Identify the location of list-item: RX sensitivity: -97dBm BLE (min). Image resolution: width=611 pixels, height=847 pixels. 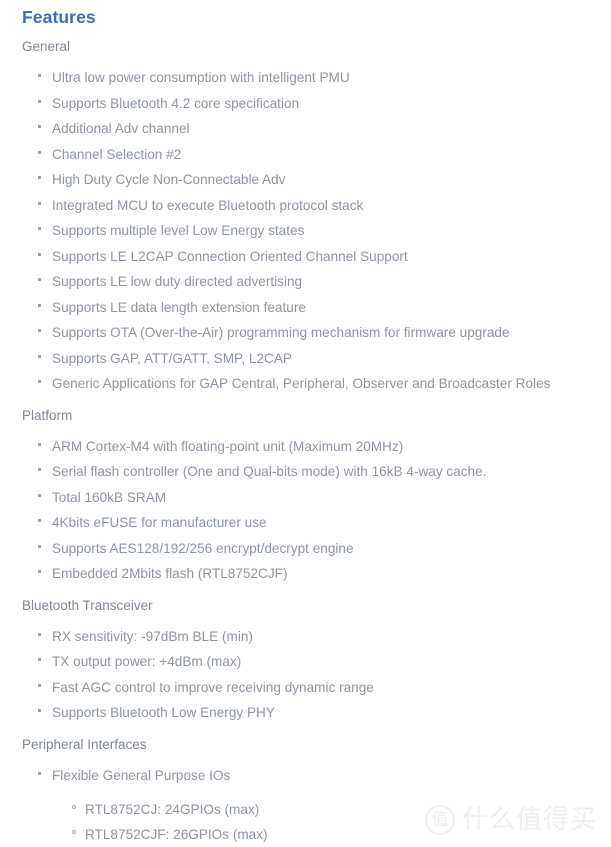
(305, 637).